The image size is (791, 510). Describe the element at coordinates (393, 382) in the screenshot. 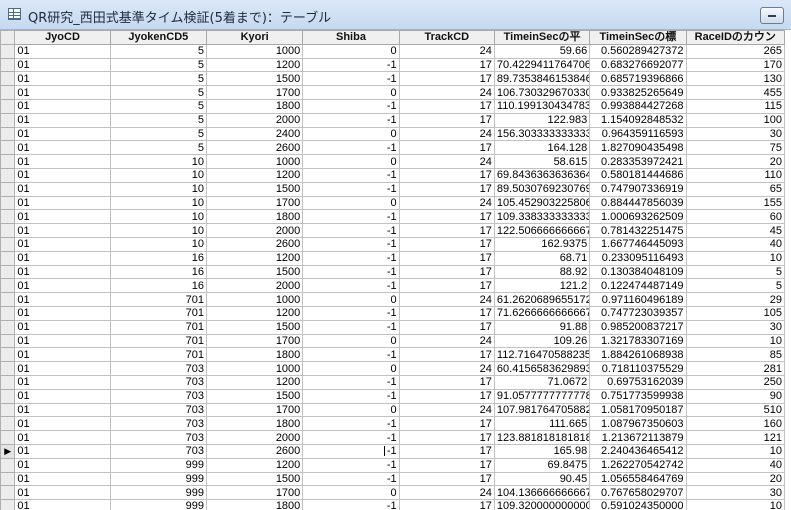

I see `table-row: 01 703 1200 -1 17 71.0672 0.69753162039 250` at that location.